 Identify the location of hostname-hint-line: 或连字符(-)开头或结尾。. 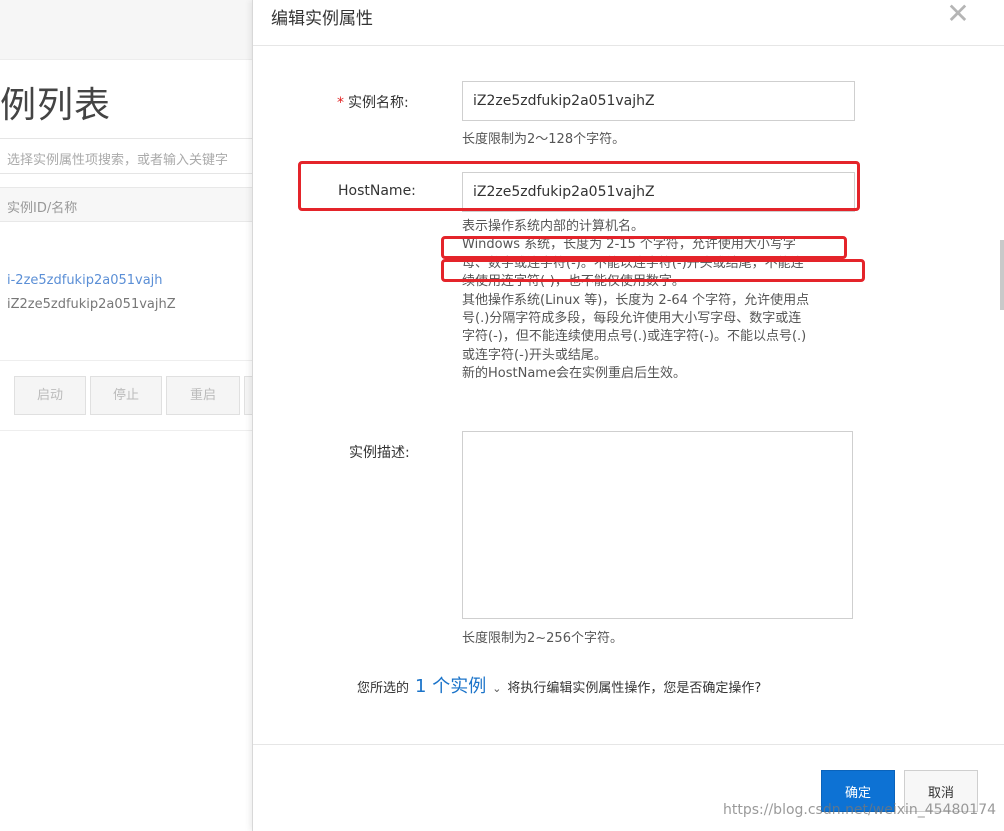
(534, 355).